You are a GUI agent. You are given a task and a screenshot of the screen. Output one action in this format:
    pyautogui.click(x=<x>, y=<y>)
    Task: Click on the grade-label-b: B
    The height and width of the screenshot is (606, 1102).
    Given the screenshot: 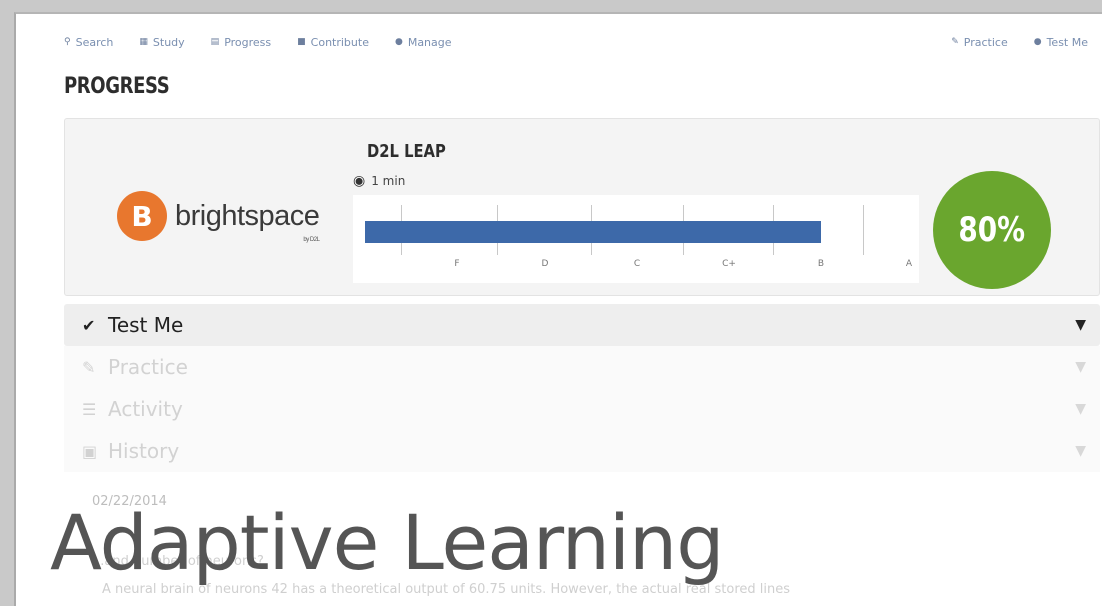 What is the action you would take?
    pyautogui.click(x=821, y=264)
    